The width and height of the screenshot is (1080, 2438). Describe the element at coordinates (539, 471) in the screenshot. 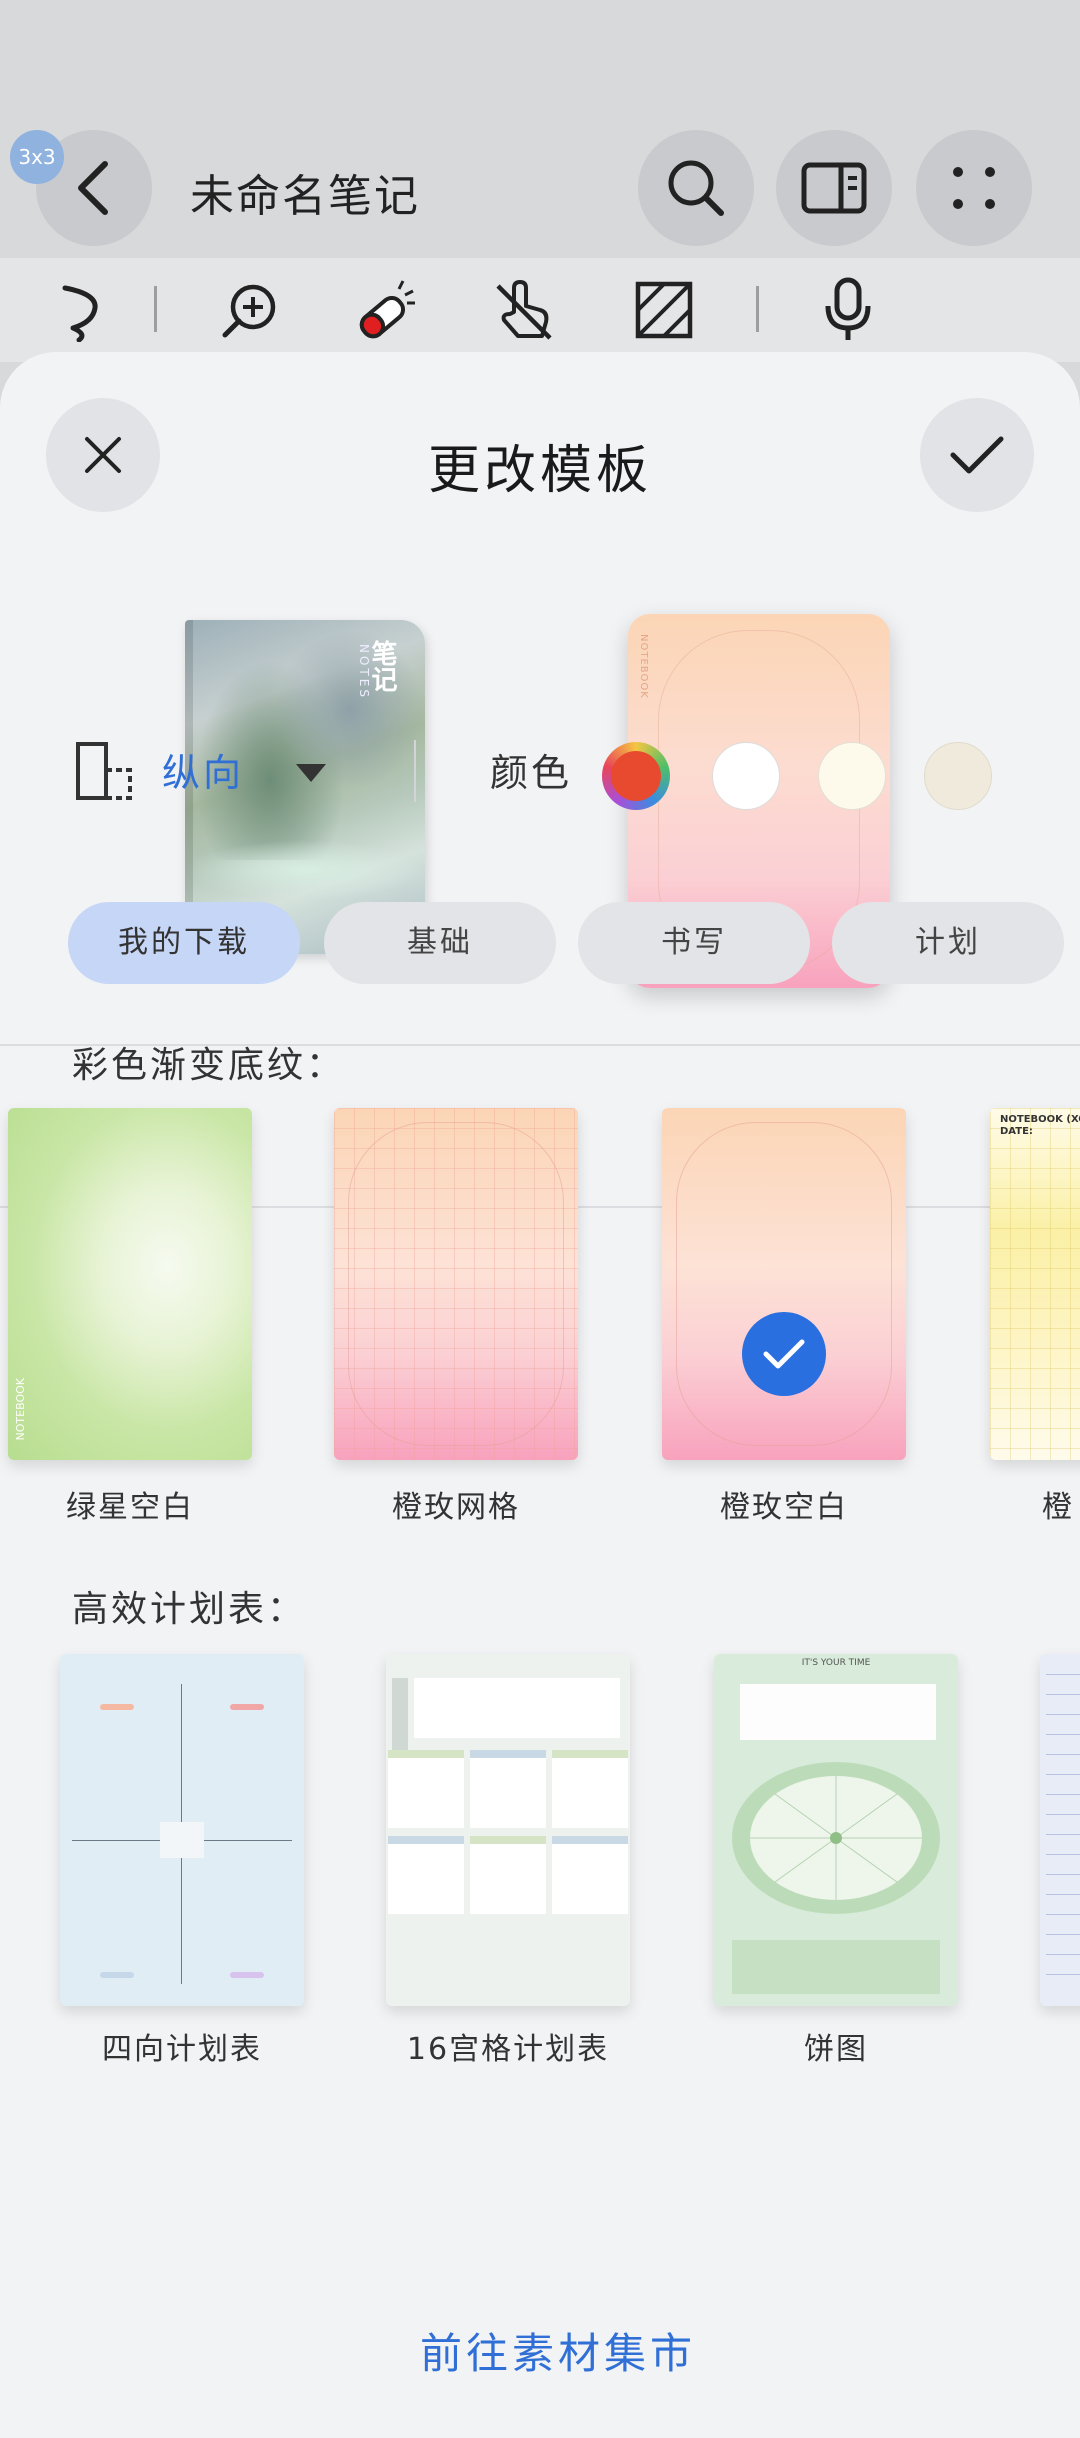

I see `sheet-title: 更改模板` at that location.